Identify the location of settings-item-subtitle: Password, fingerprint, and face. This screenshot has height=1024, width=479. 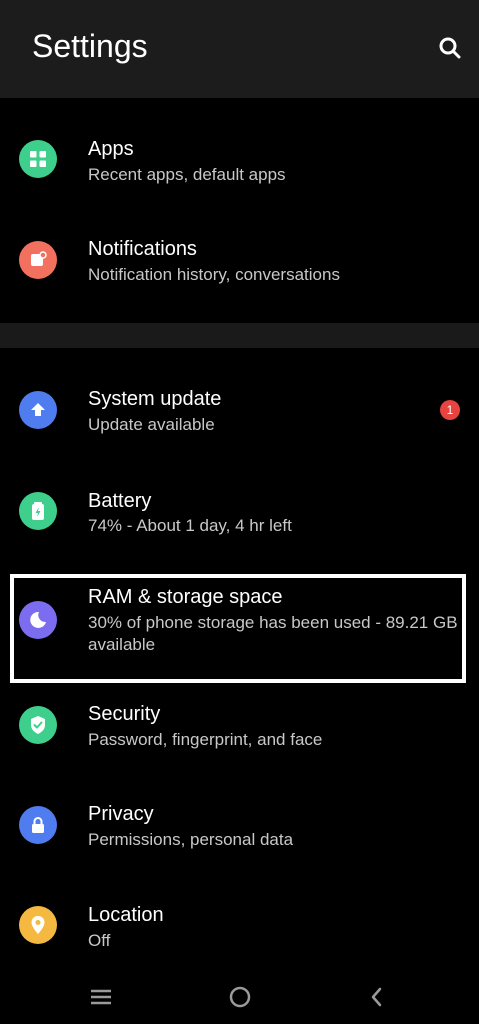
(205, 739).